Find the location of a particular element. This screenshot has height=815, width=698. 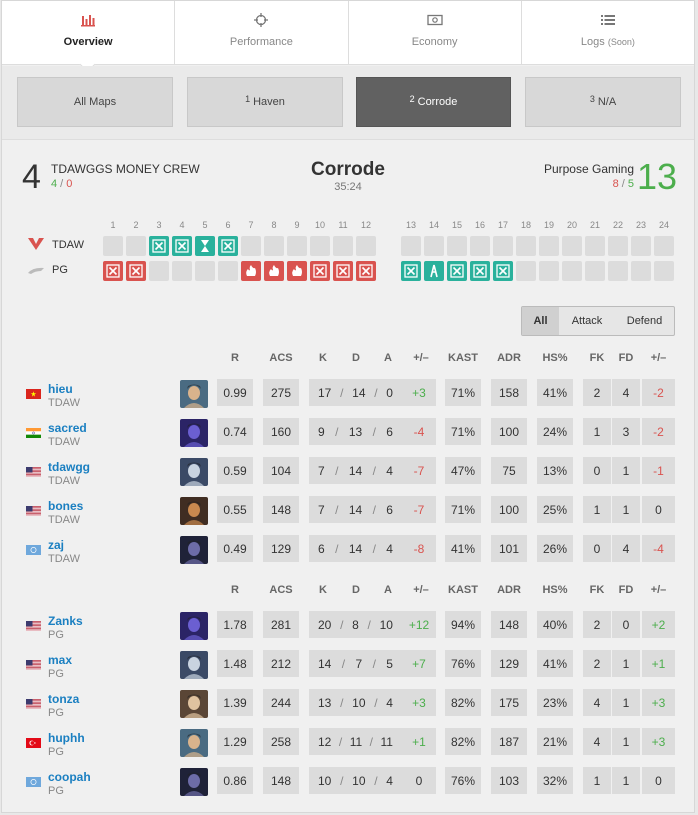

player-row: zaj TDAW 0.49 129 6 / 14 / 4 -8 41% 101 26% 0 4 -4 is located at coordinates (348, 555).